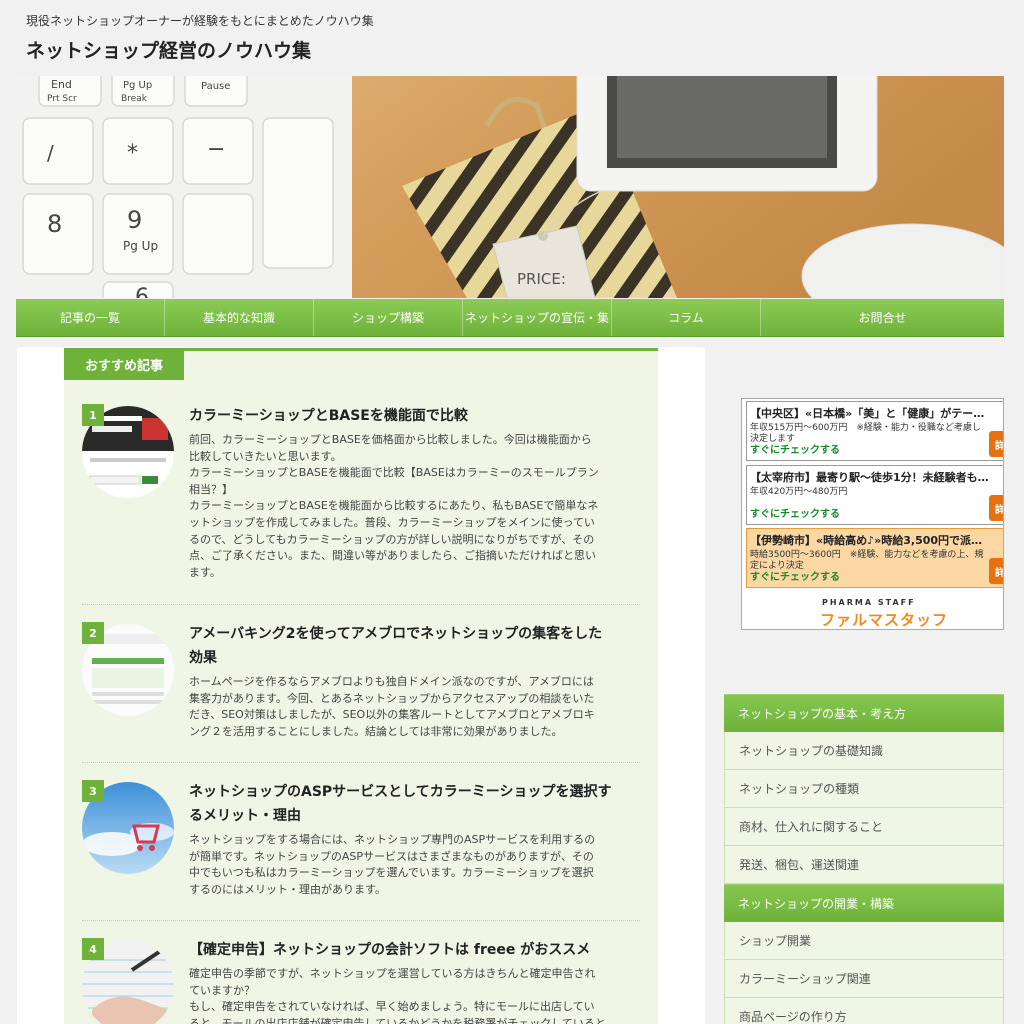  What do you see at coordinates (90, 317) in the screenshot?
I see `nav-item-article-list: 記事の一覧` at bounding box center [90, 317].